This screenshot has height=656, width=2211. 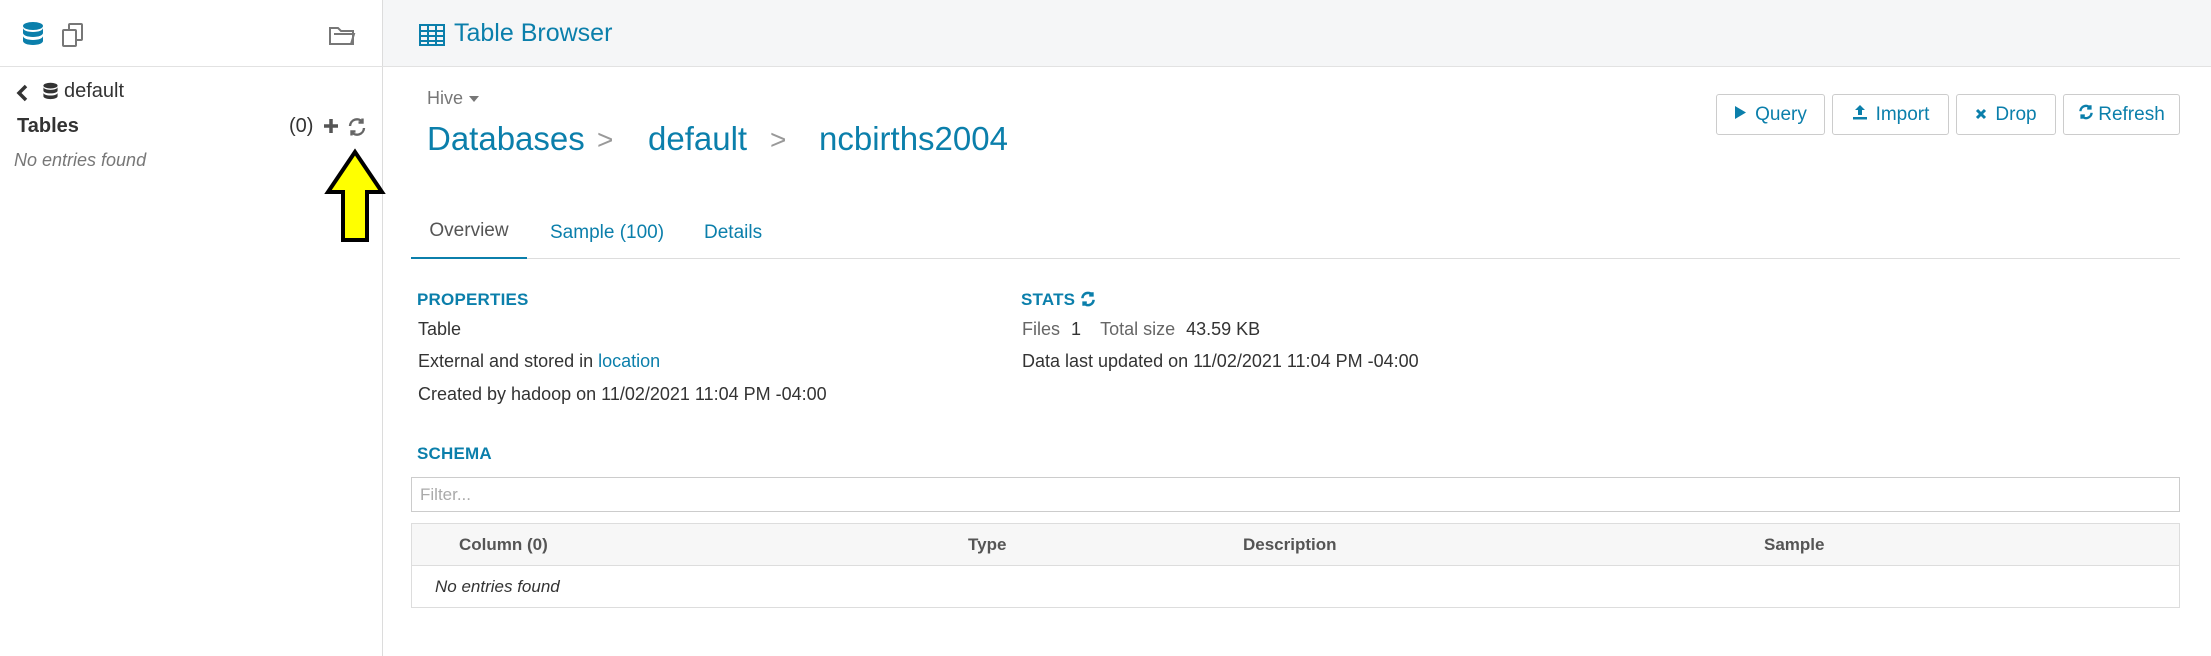 What do you see at coordinates (1902, 114) in the screenshot?
I see `import-label: Import` at bounding box center [1902, 114].